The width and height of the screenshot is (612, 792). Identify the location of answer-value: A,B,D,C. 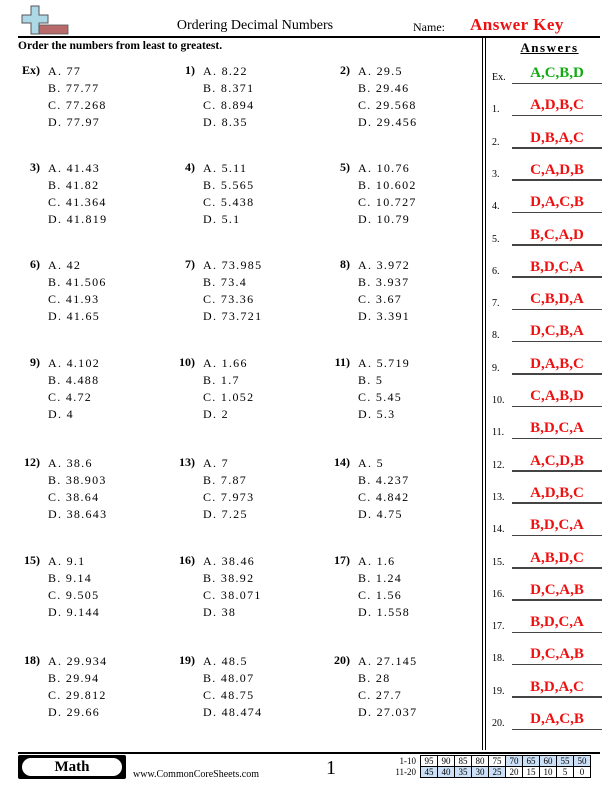
(557, 557).